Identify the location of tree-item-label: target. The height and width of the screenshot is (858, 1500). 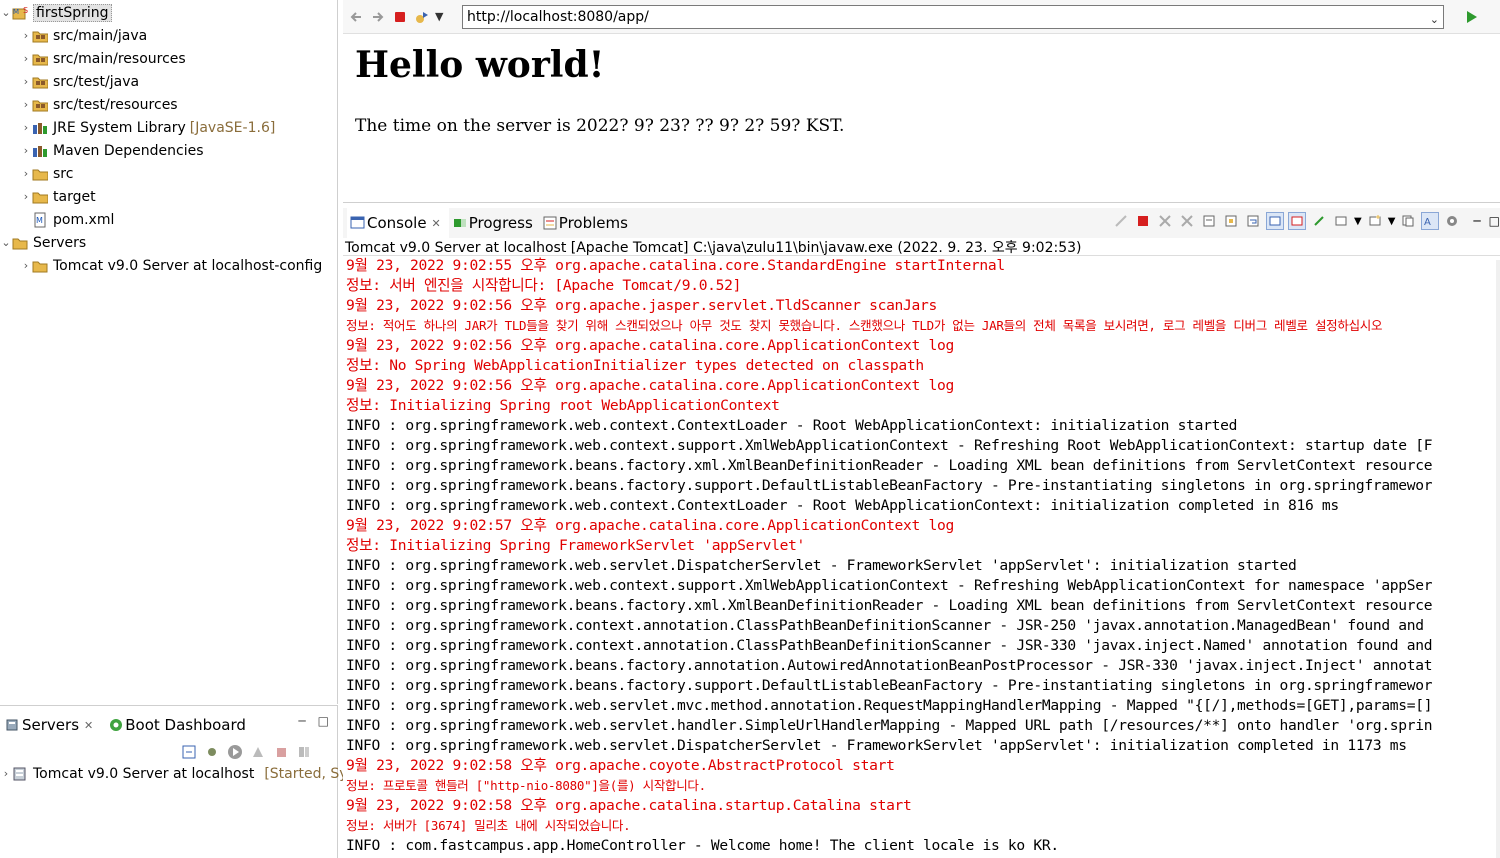
(74, 196).